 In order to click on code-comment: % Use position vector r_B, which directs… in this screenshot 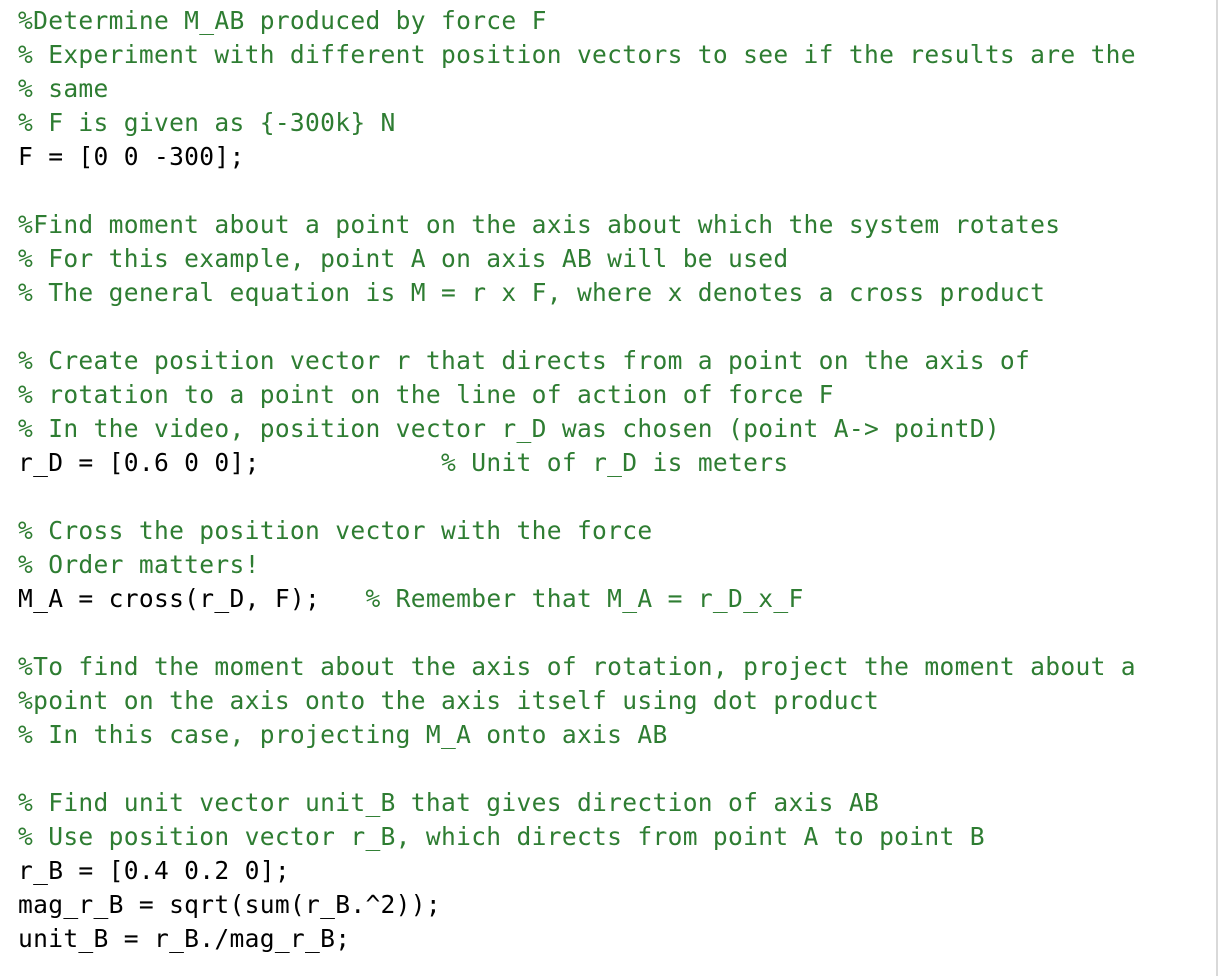, I will do `click(501, 836)`.